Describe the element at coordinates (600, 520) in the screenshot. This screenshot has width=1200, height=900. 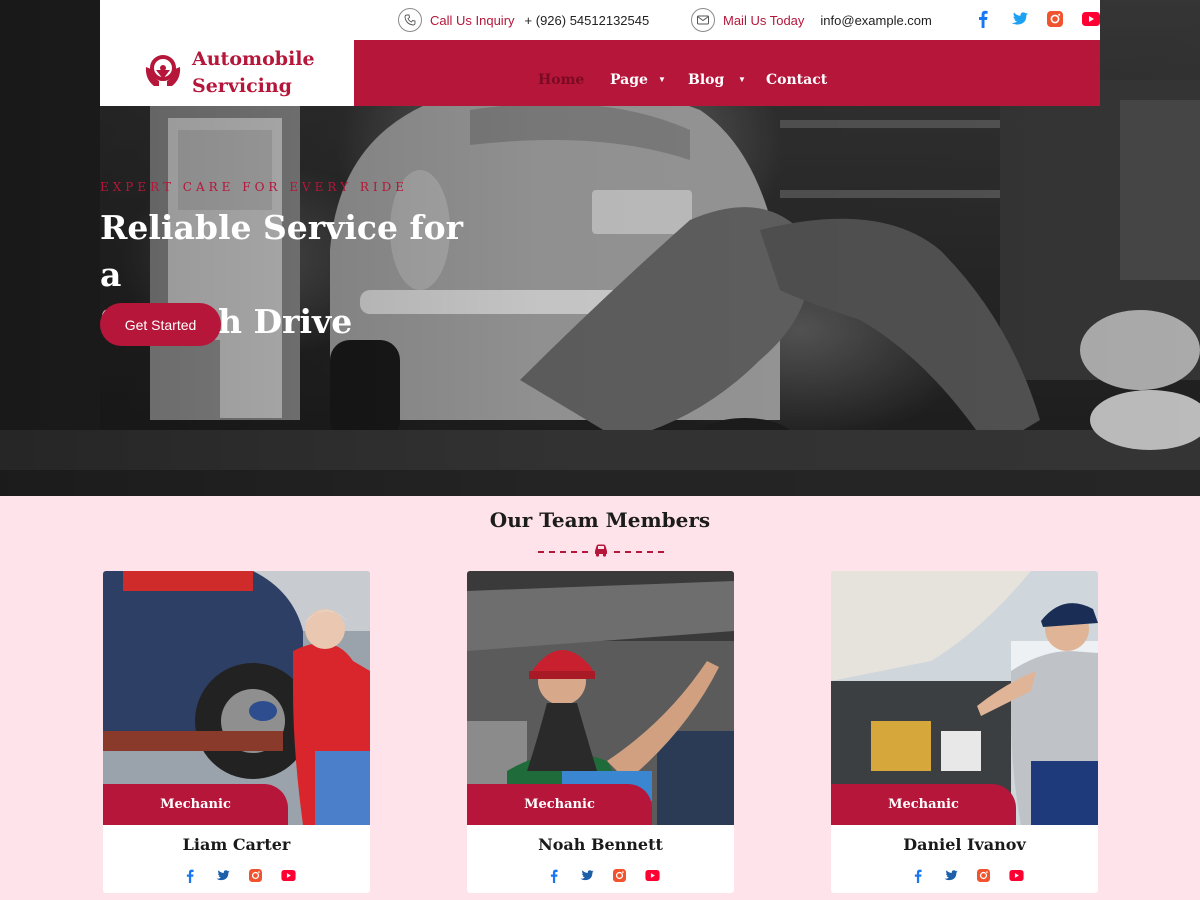
I see `team-heading: Our Team Members` at that location.